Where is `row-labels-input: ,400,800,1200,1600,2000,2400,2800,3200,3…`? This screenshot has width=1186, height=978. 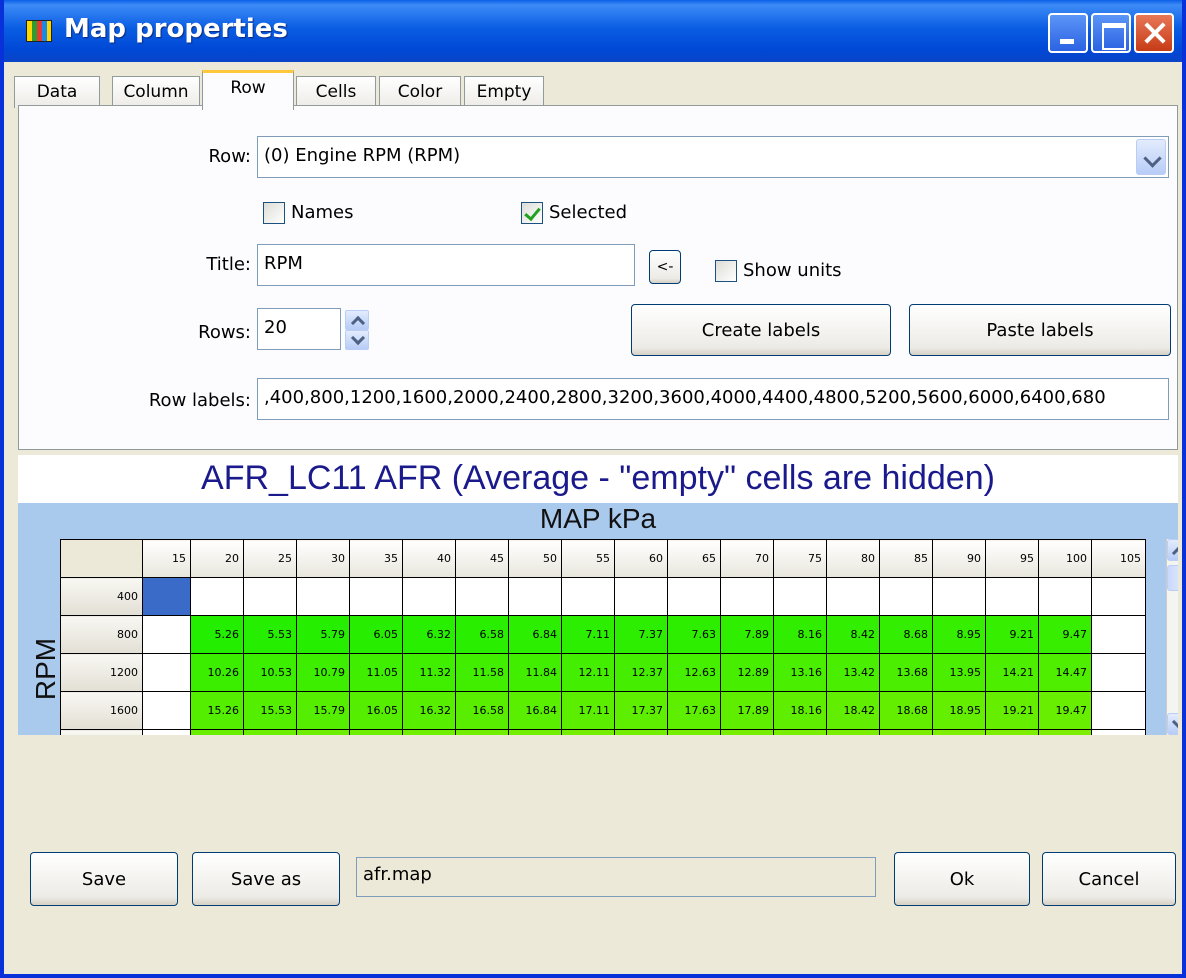 row-labels-input: ,400,800,1200,1600,2000,2400,2800,3200,3… is located at coordinates (713, 399).